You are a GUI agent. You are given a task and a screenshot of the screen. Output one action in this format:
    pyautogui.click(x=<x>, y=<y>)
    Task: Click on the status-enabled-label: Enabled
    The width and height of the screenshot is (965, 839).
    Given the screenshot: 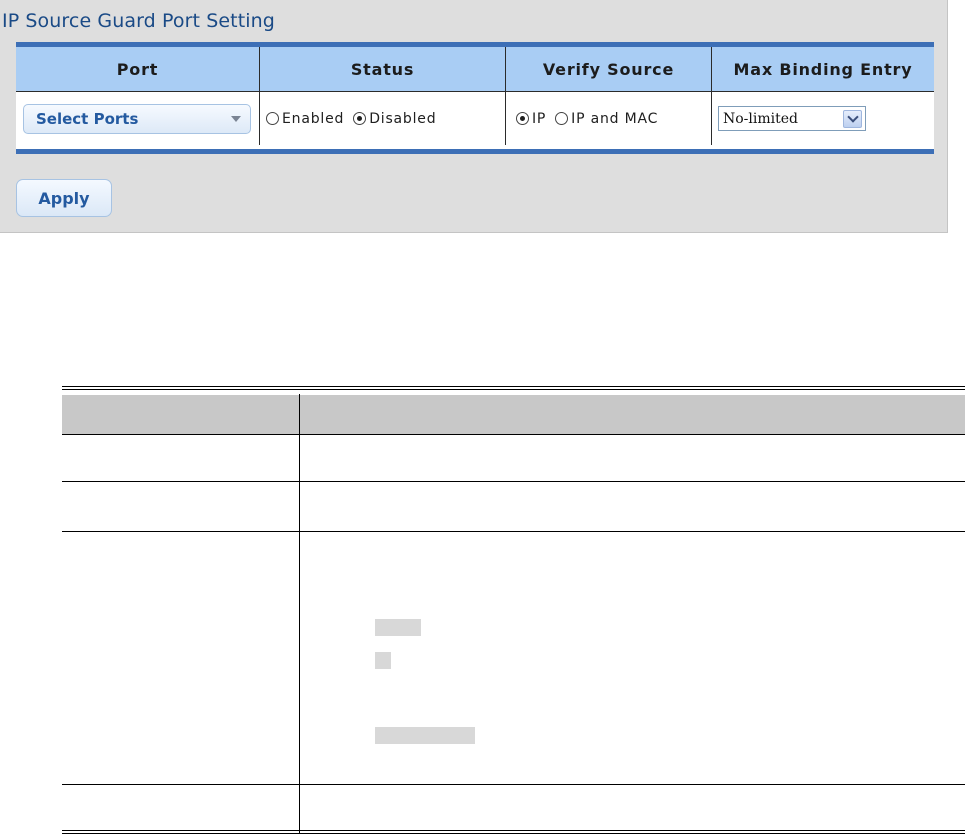 What is the action you would take?
    pyautogui.click(x=313, y=118)
    